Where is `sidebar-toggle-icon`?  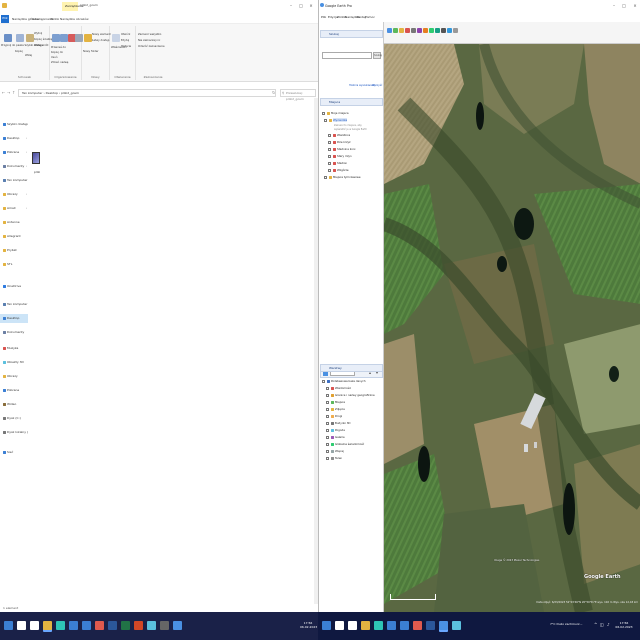
sidebar-toggle-icon is located at coordinates (389, 30).